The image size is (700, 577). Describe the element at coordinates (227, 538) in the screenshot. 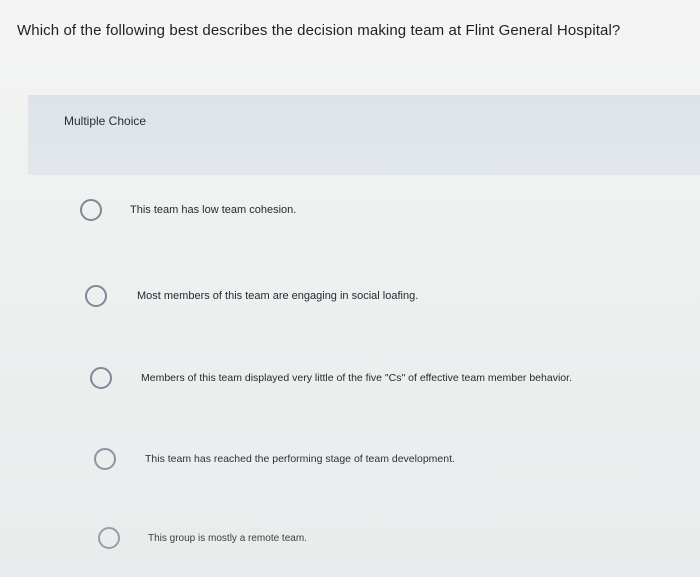

I see `answer-option-label: This group is mostly a remote team.` at that location.